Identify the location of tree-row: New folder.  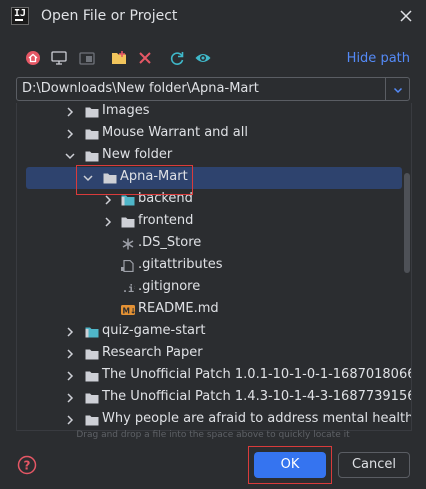
(210, 156).